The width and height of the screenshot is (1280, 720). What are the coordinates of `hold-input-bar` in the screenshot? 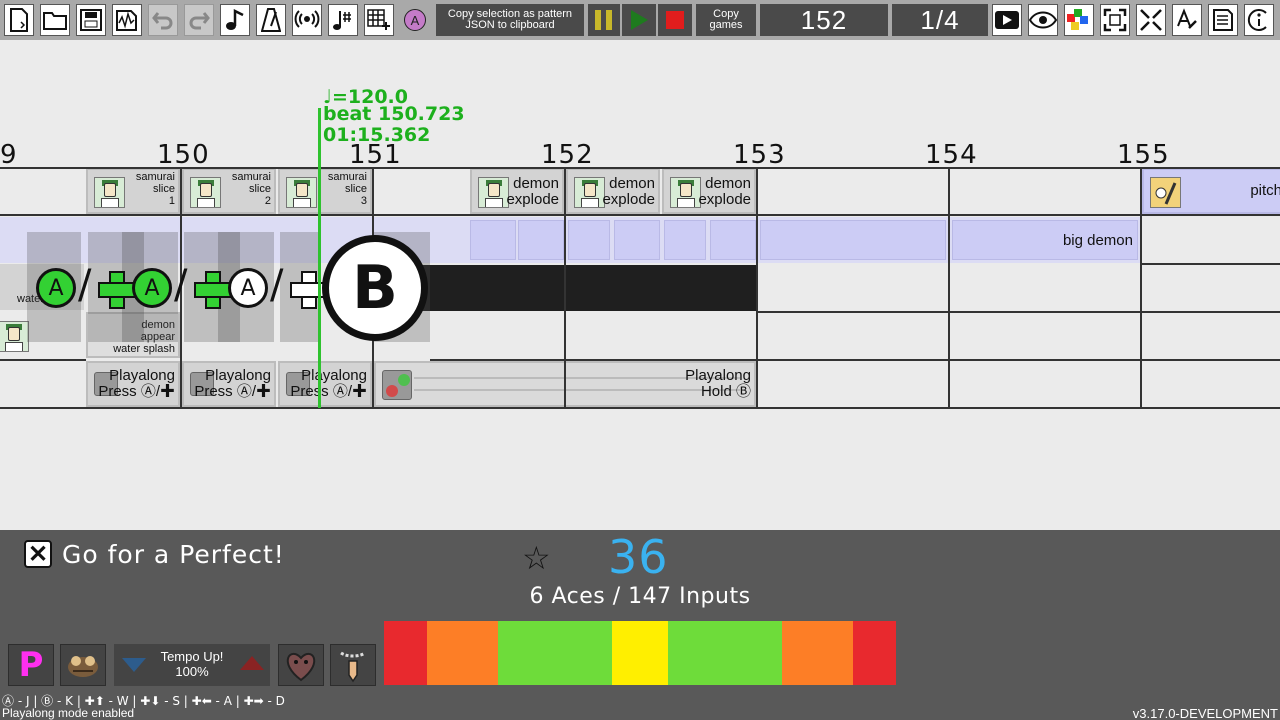 It's located at (587, 288).